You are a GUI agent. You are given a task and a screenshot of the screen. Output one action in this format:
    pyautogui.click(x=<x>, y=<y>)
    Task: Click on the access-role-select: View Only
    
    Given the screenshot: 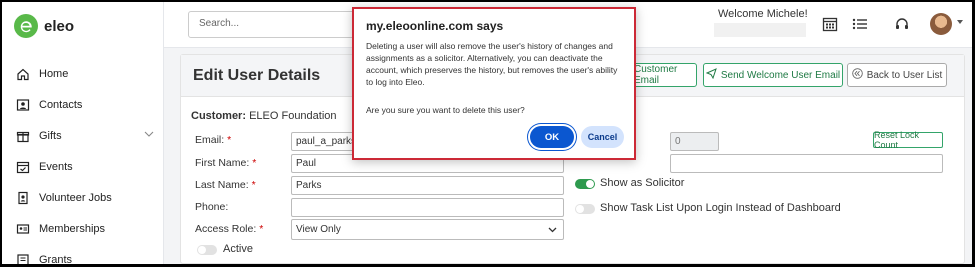 What is the action you would take?
    pyautogui.click(x=427, y=229)
    